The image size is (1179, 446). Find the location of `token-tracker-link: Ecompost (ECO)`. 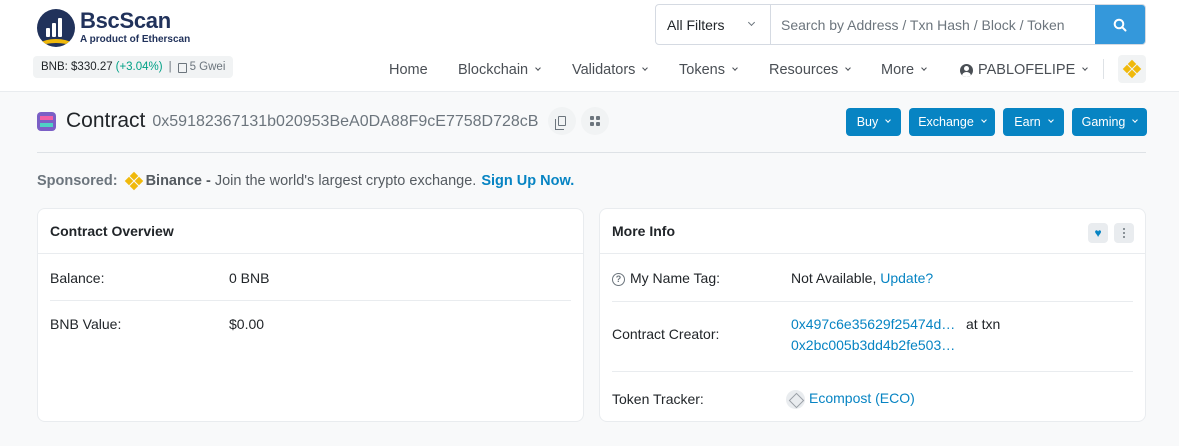

token-tracker-link: Ecompost (ECO) is located at coordinates (862, 398).